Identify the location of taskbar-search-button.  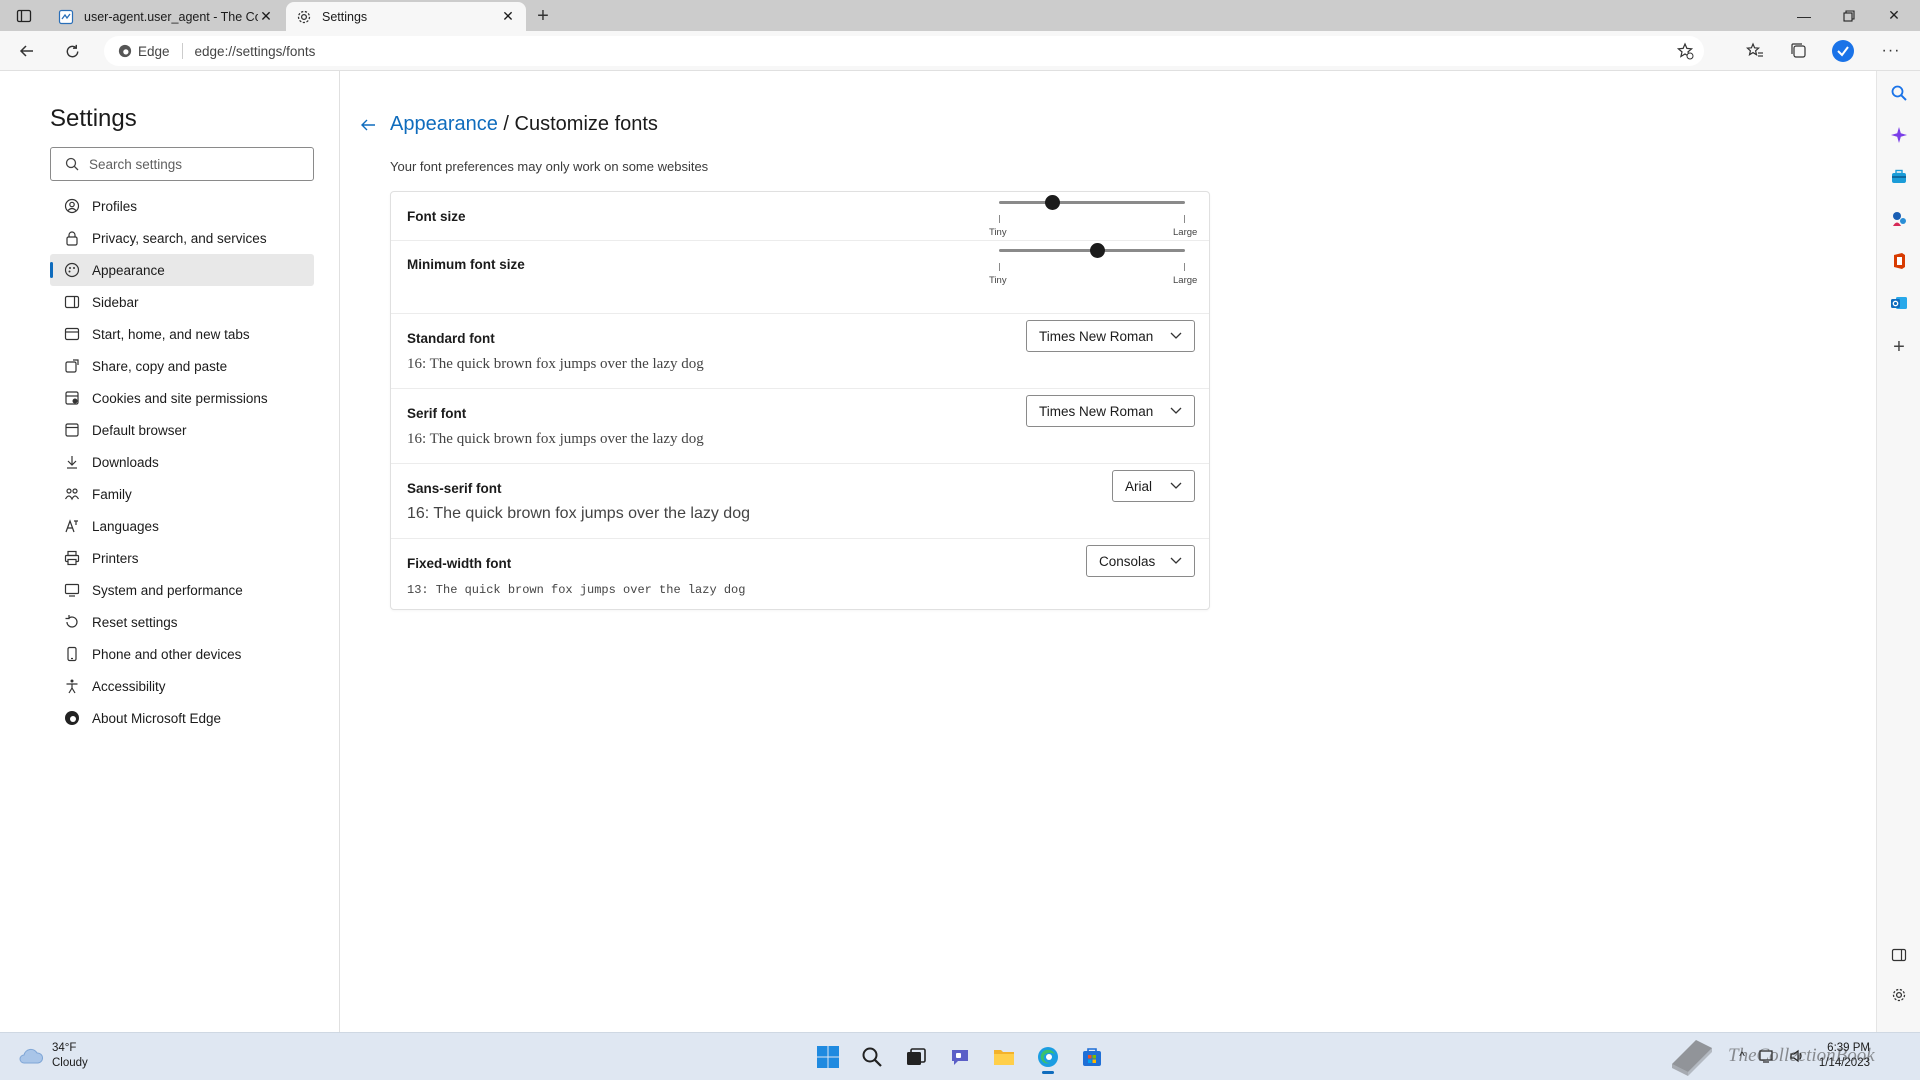
(872, 1057).